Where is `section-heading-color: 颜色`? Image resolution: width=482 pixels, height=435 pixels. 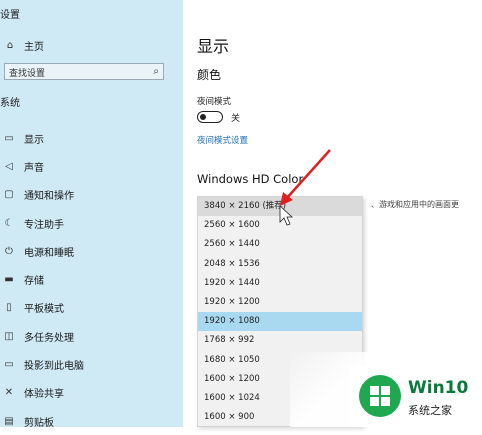 section-heading-color: 颜色 is located at coordinates (209, 75).